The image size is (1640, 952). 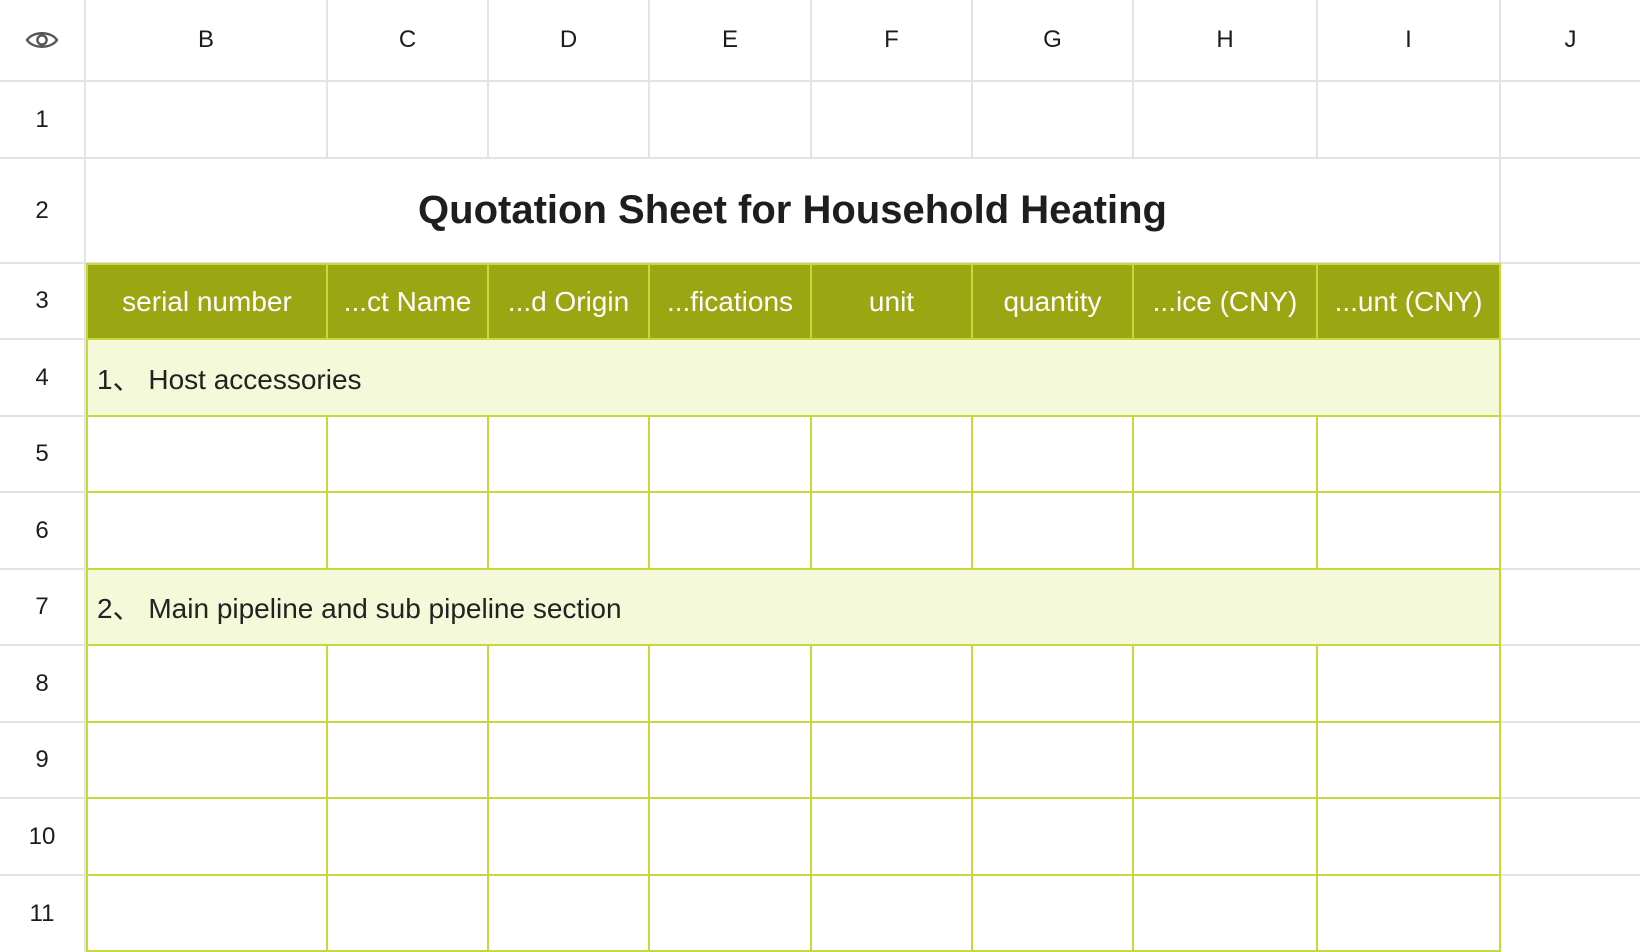 What do you see at coordinates (1053, 455) in the screenshot?
I see `cell-g5` at bounding box center [1053, 455].